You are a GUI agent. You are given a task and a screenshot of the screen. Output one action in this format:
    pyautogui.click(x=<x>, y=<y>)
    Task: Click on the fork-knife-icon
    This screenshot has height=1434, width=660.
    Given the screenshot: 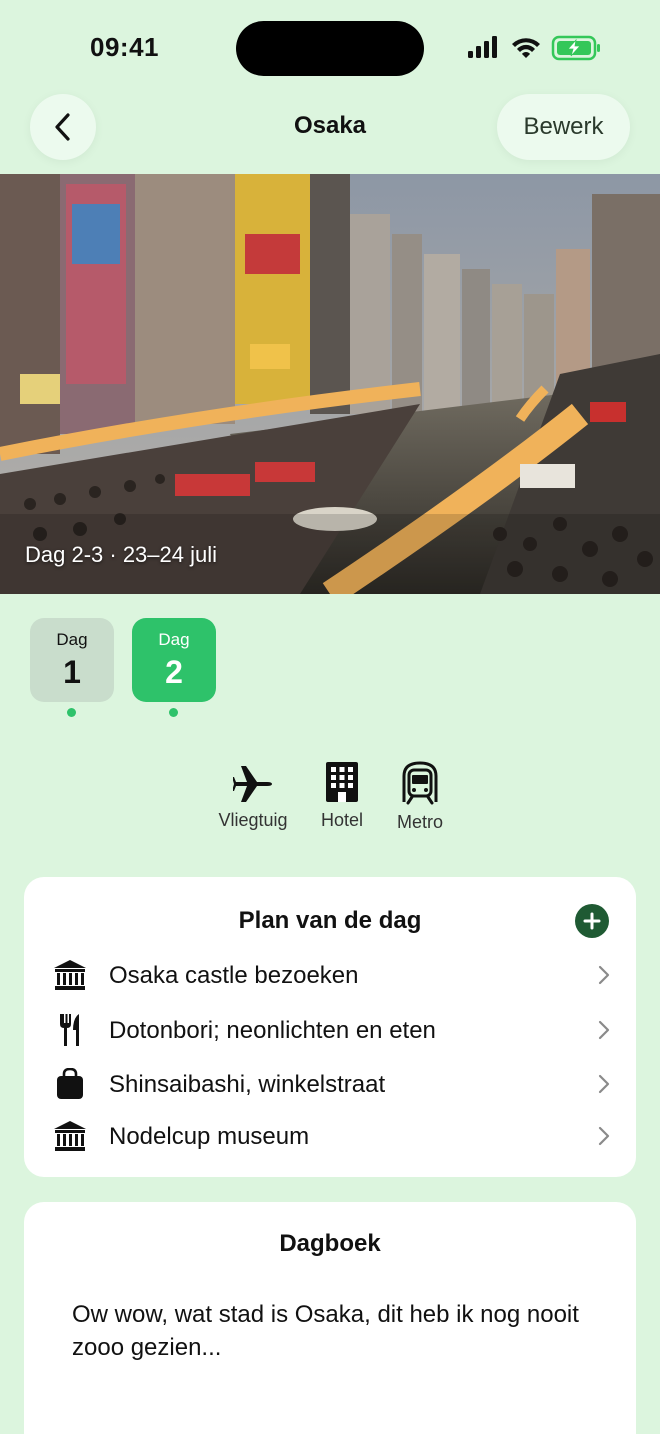 What is the action you would take?
    pyautogui.click(x=70, y=1030)
    